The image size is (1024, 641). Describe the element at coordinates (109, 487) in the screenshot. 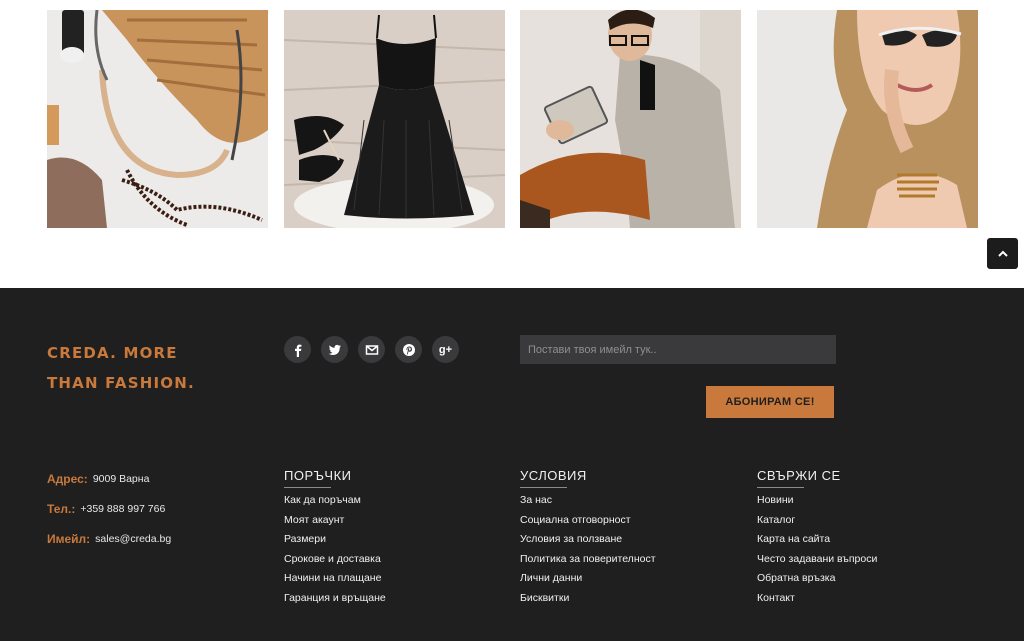

I see `address-row: Адрес: 9009 Варна` at that location.